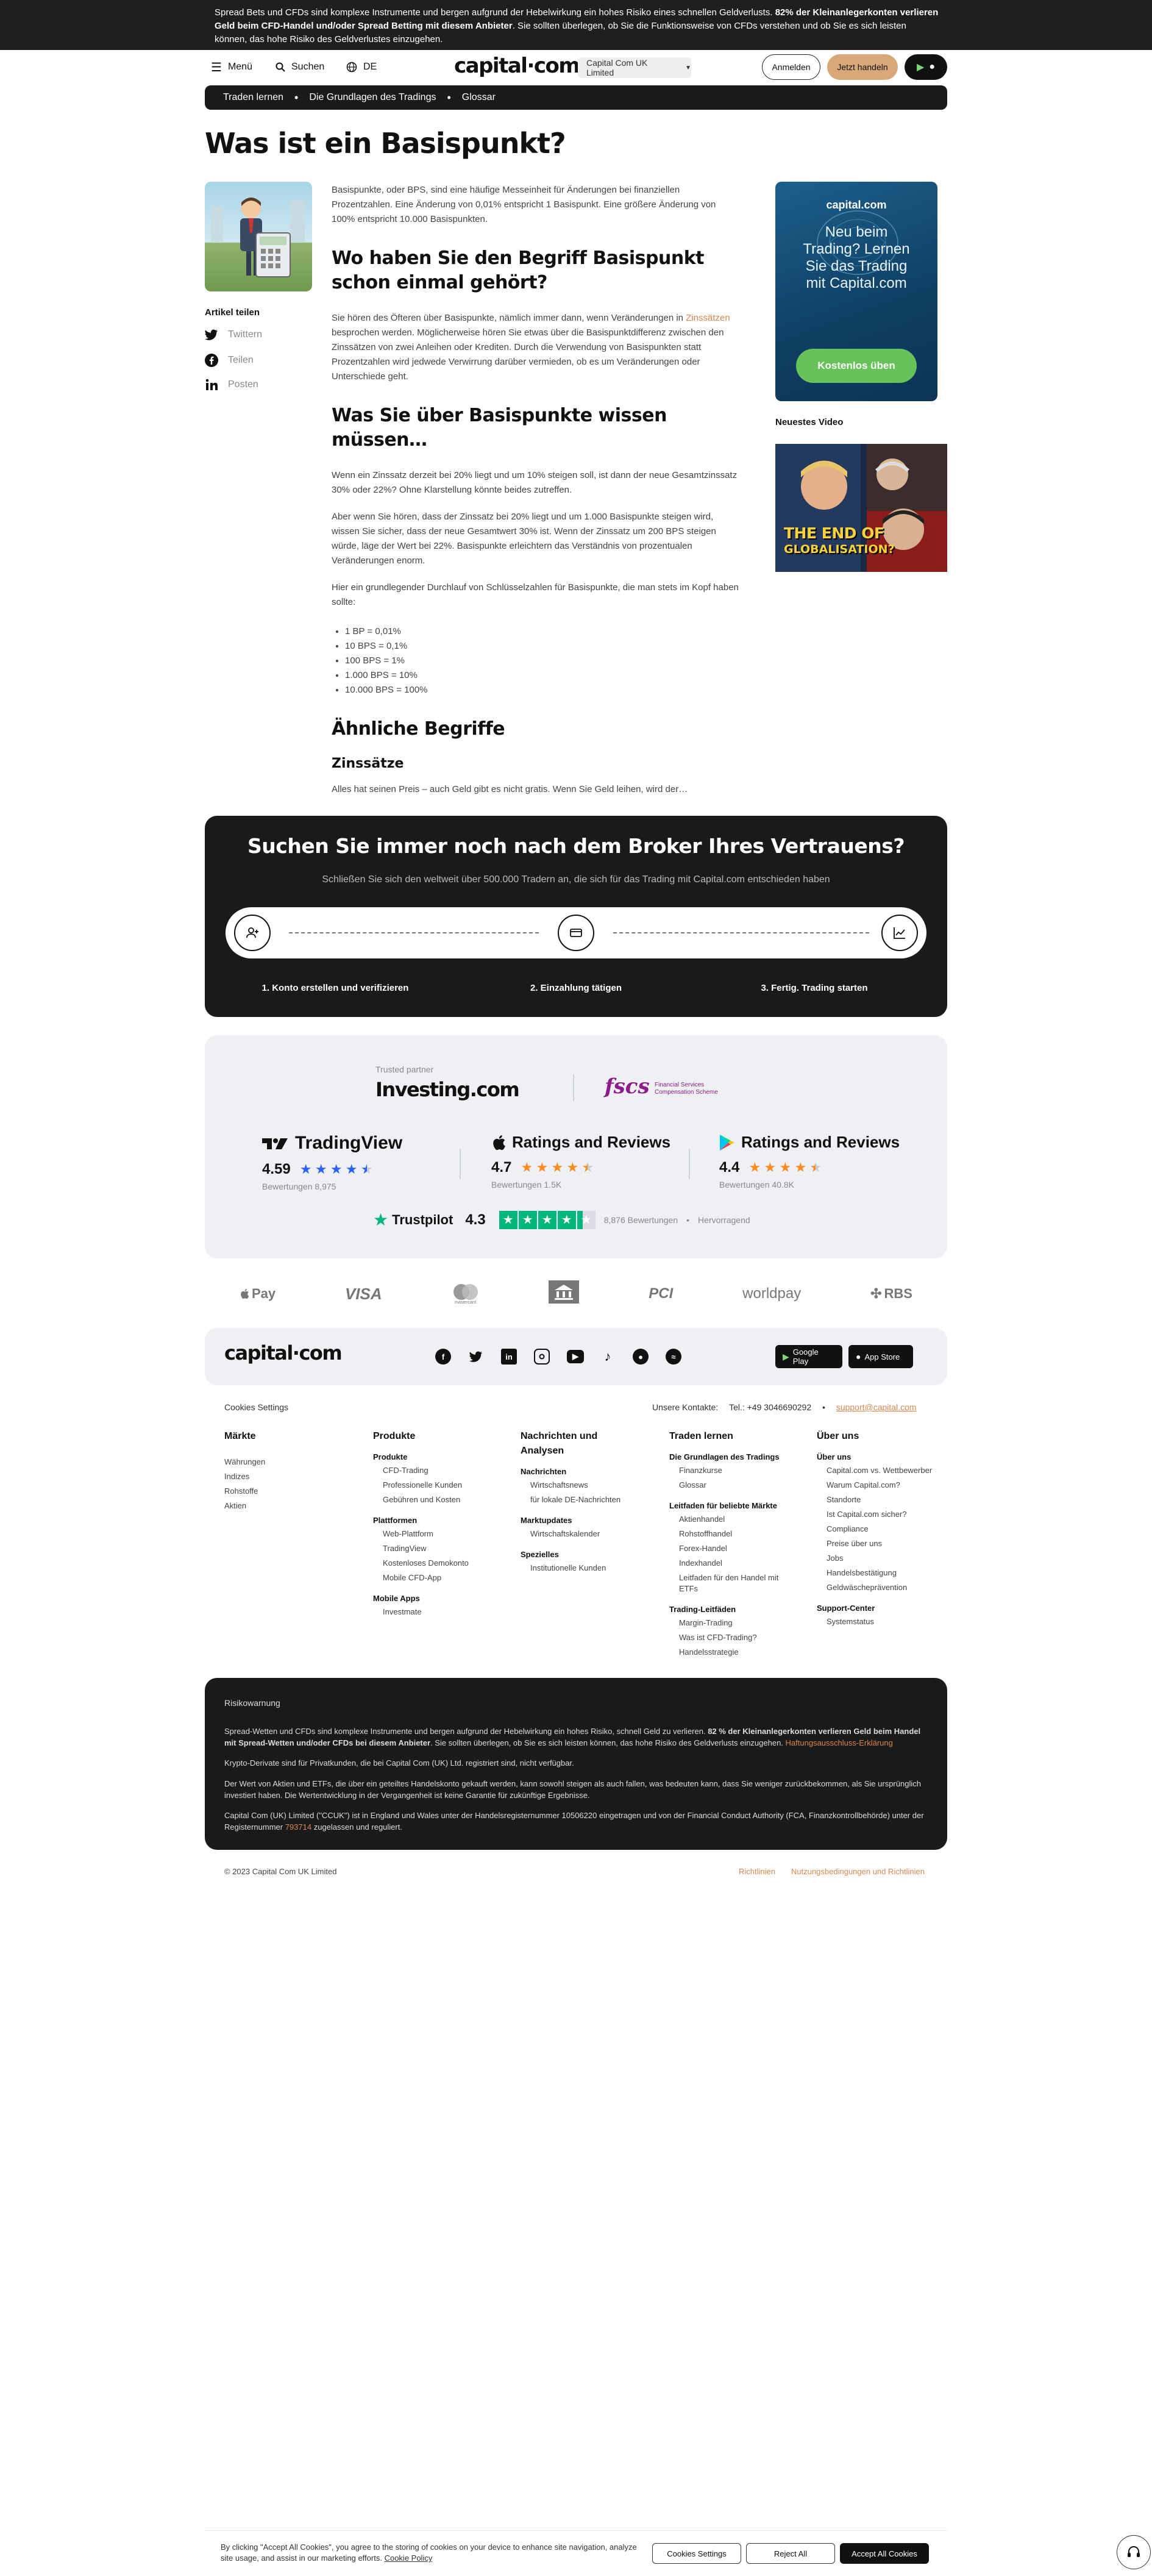 The image size is (1152, 2576). What do you see at coordinates (256, 1407) in the screenshot?
I see `footer-cookies-settings: Cookies Settings` at bounding box center [256, 1407].